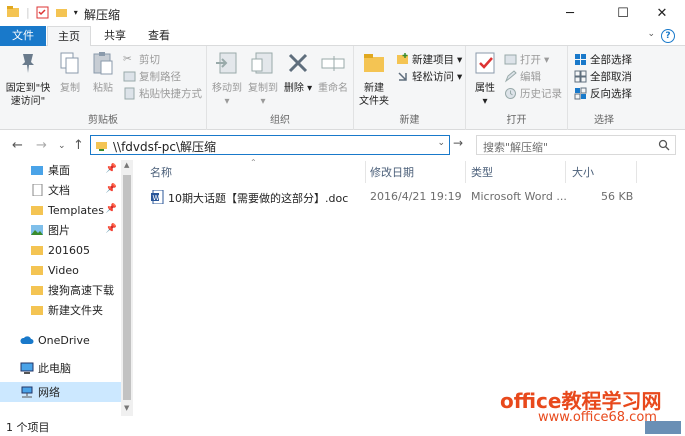  What do you see at coordinates (611, 94) in the screenshot?
I see `invert-selection-label: 反向选择` at bounding box center [611, 94].